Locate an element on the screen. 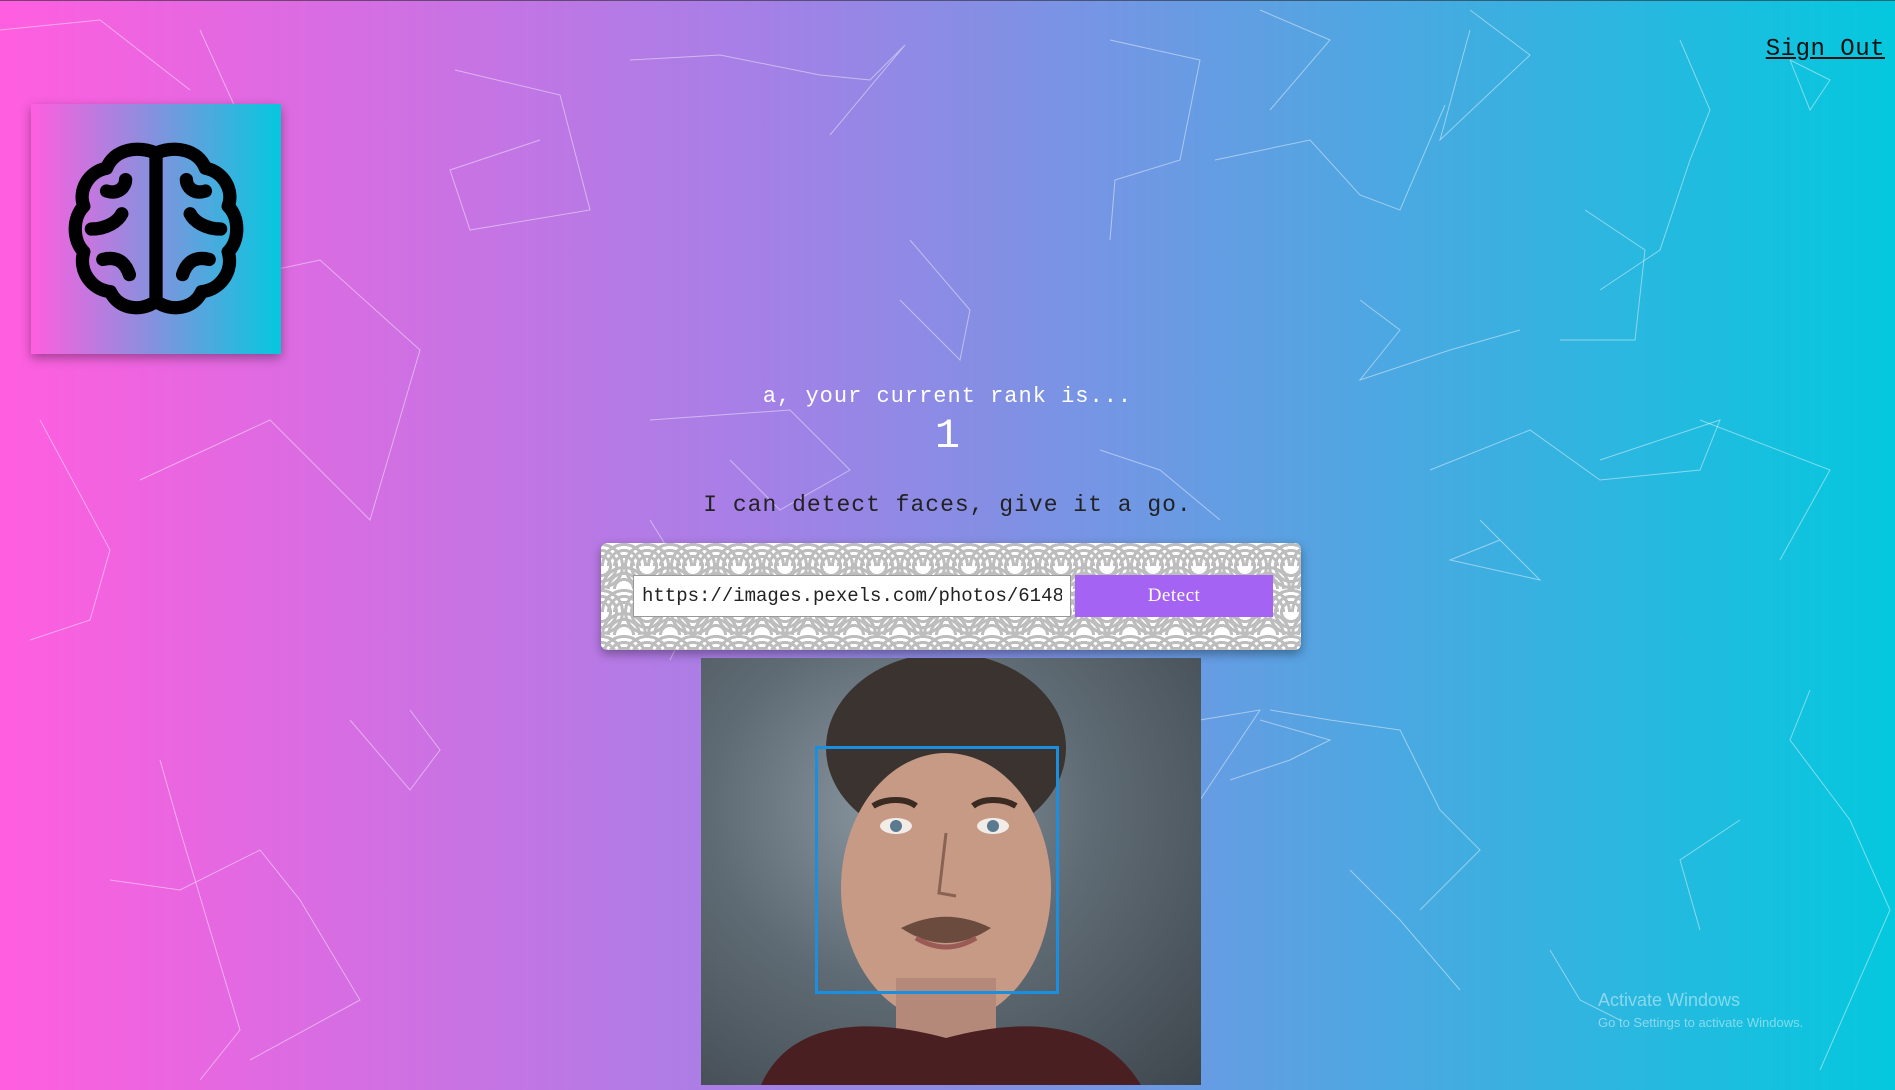 Image resolution: width=1895 pixels, height=1090 pixels. detect-button: Detect is located at coordinates (1174, 596).